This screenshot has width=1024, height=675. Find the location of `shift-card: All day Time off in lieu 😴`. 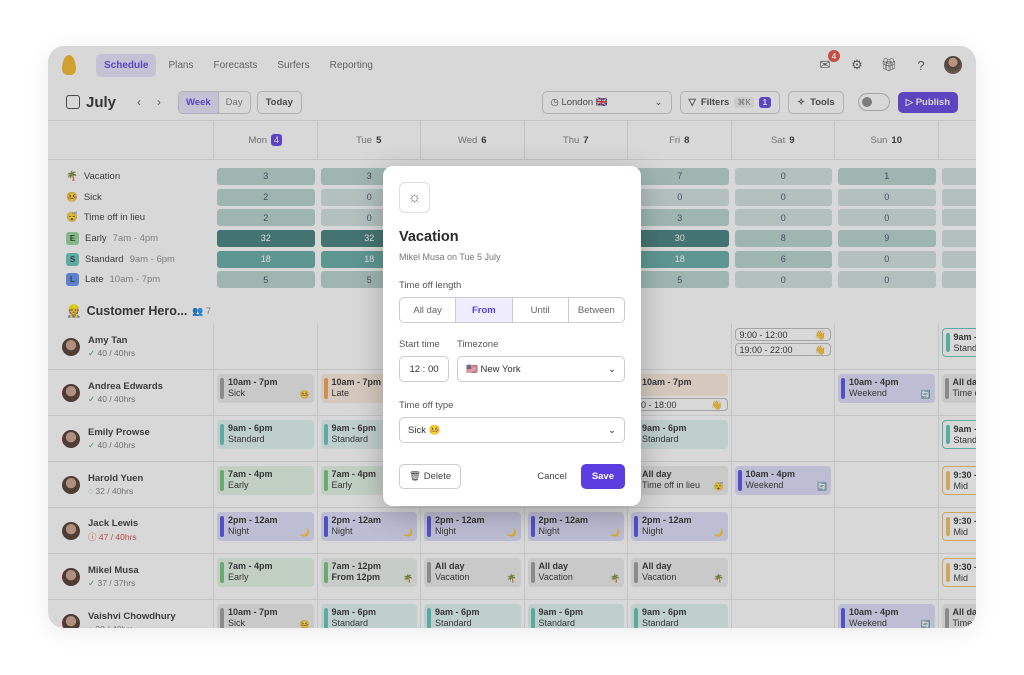

shift-card: All day Time off in lieu 😴 is located at coordinates (679, 481).